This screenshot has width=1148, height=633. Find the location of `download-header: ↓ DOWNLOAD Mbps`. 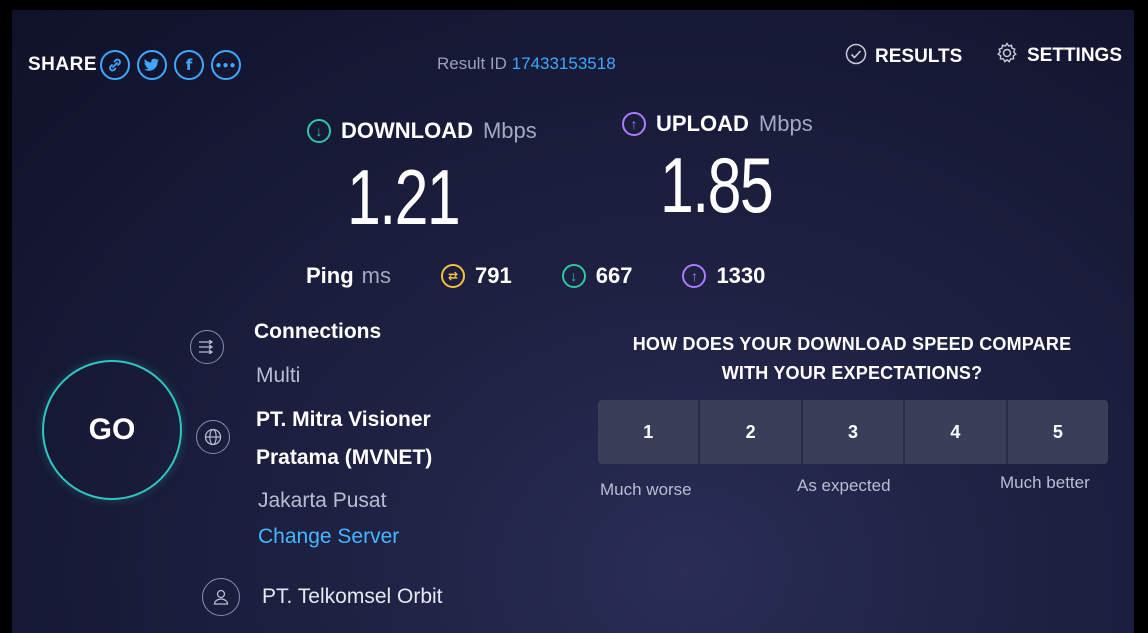

download-header: ↓ DOWNLOAD Mbps is located at coordinates (422, 131).